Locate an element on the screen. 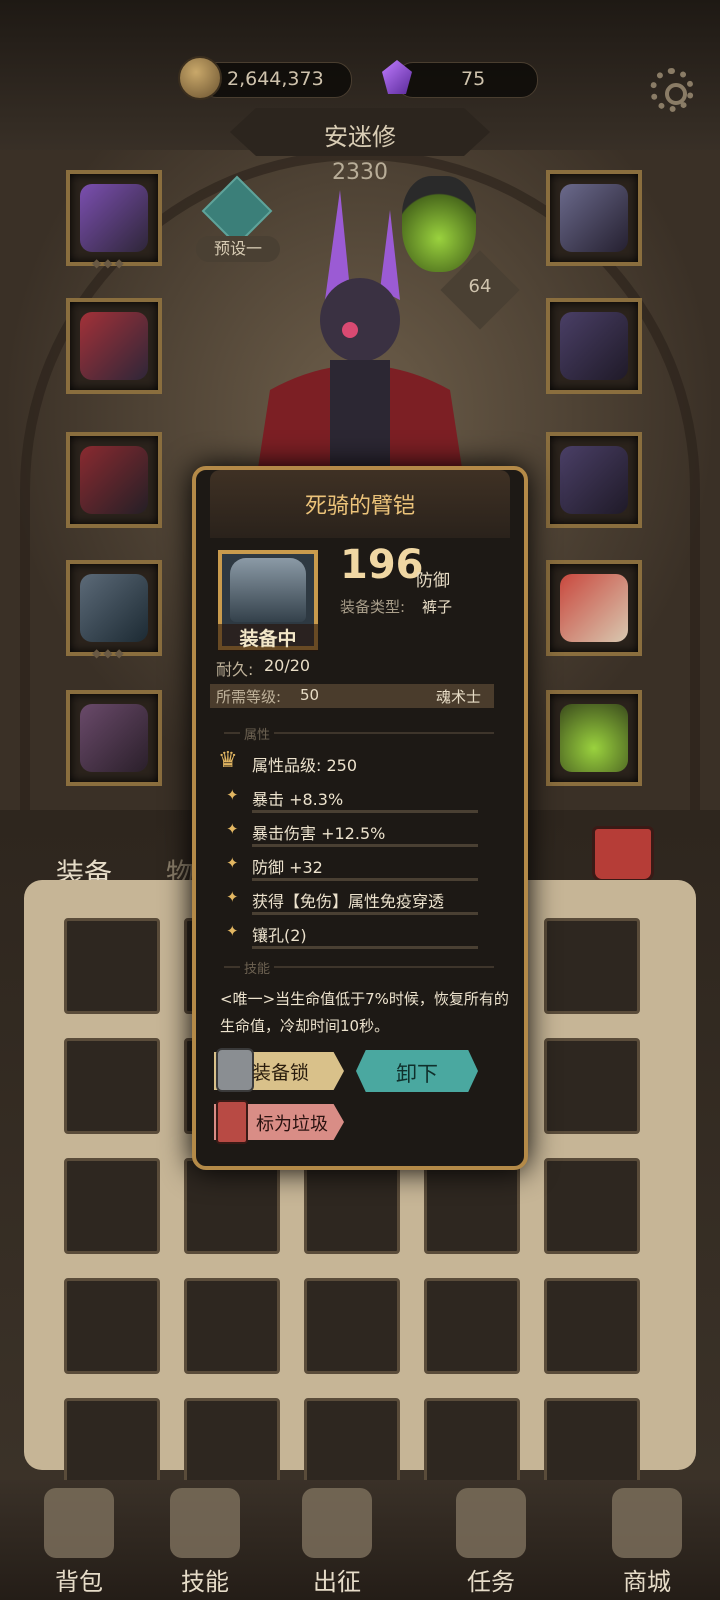  equip-slot-pet is located at coordinates (594, 738).